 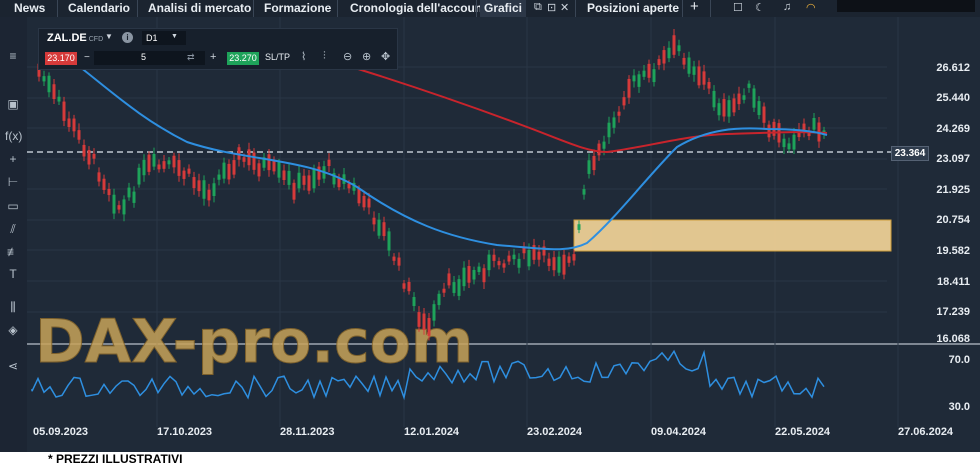 What do you see at coordinates (385, 56) in the screenshot?
I see `move-icon: ✥` at bounding box center [385, 56].